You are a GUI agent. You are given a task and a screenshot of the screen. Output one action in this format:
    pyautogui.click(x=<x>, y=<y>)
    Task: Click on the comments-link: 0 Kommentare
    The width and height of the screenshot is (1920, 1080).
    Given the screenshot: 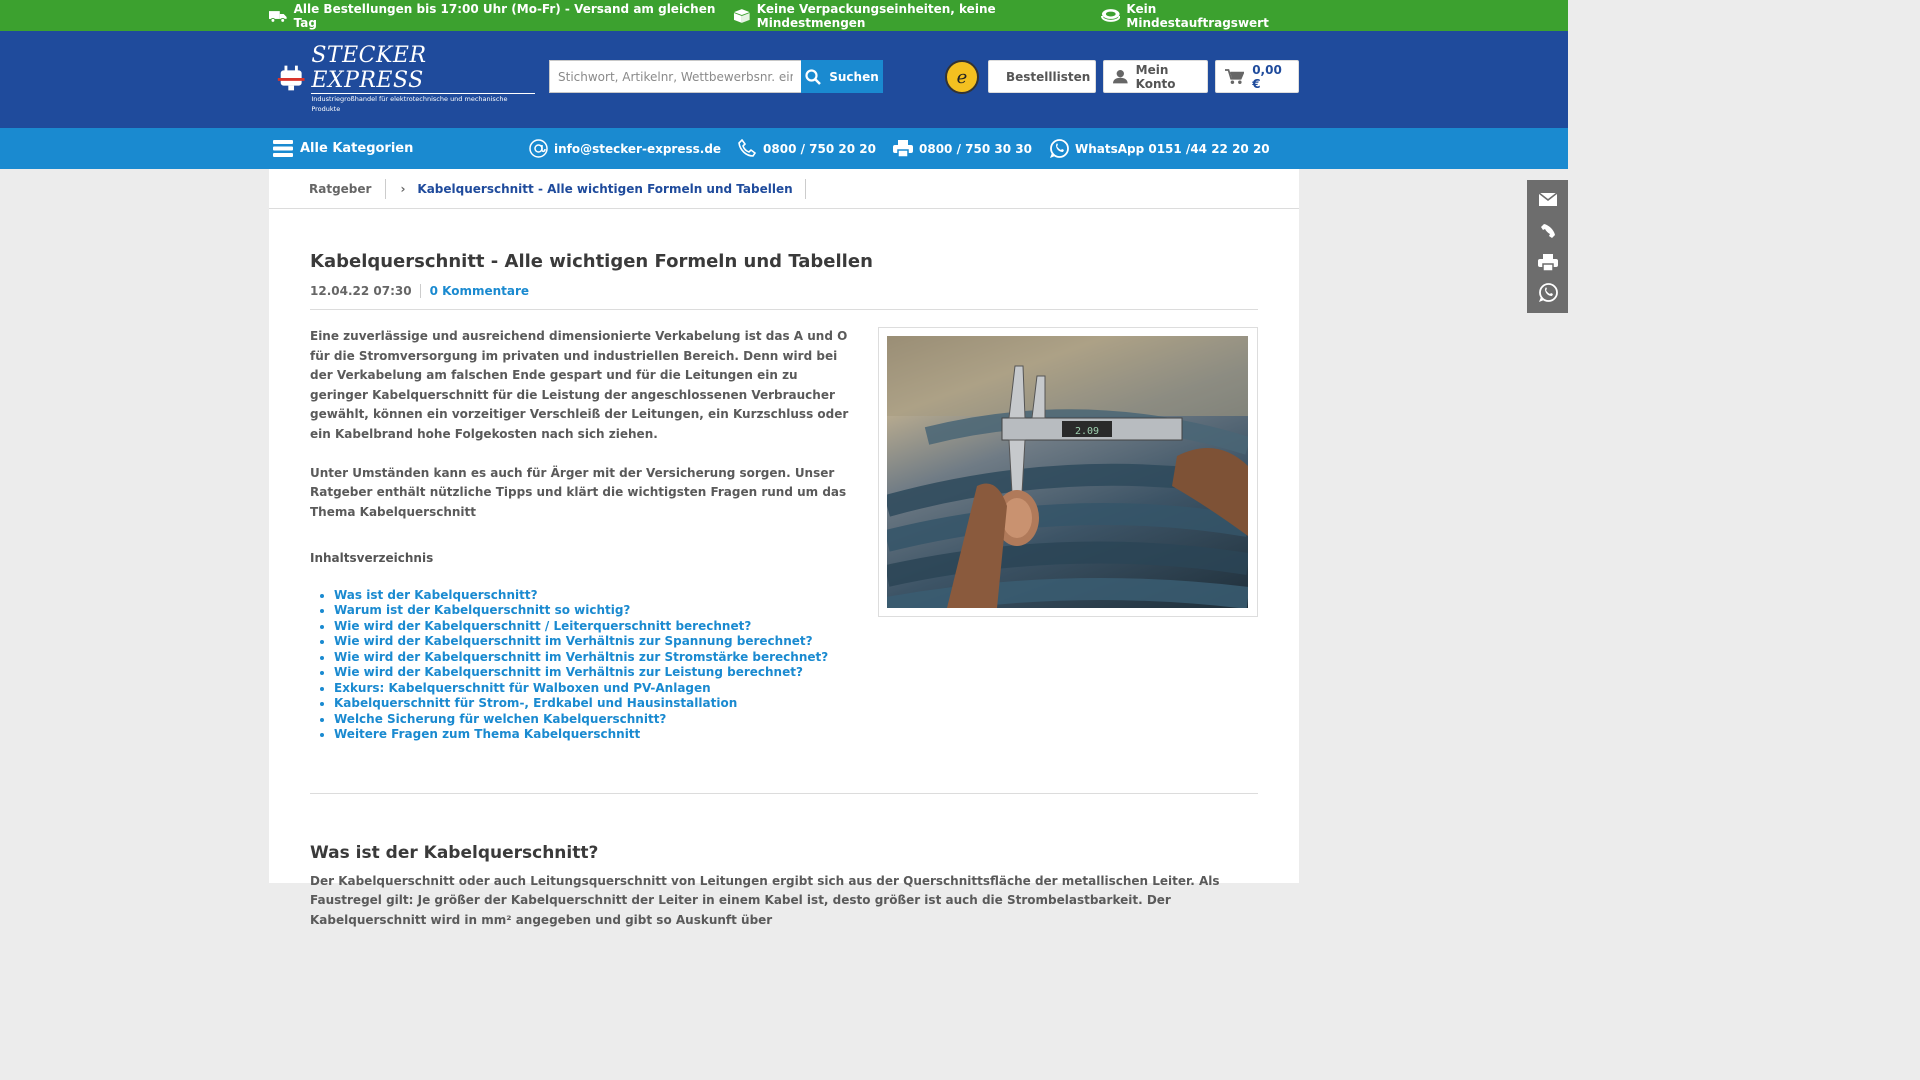 What is the action you would take?
    pyautogui.click(x=475, y=291)
    